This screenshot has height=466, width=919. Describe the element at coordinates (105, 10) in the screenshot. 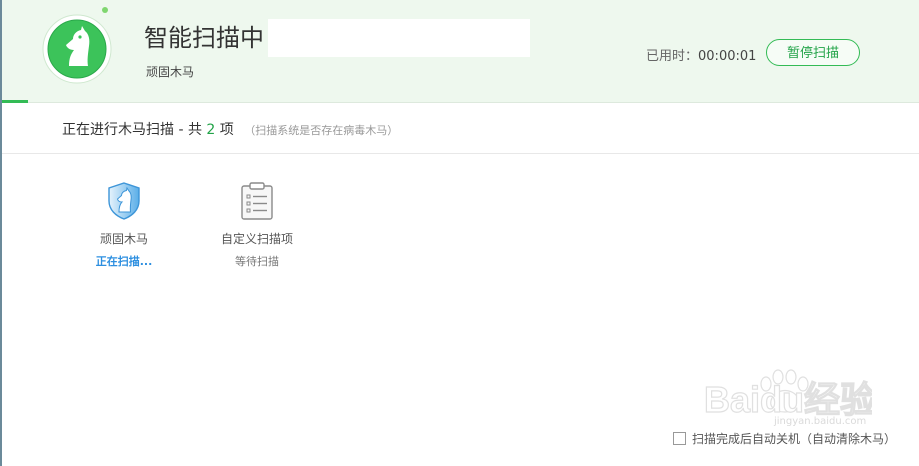

I see `logo-sparkle-dot` at that location.